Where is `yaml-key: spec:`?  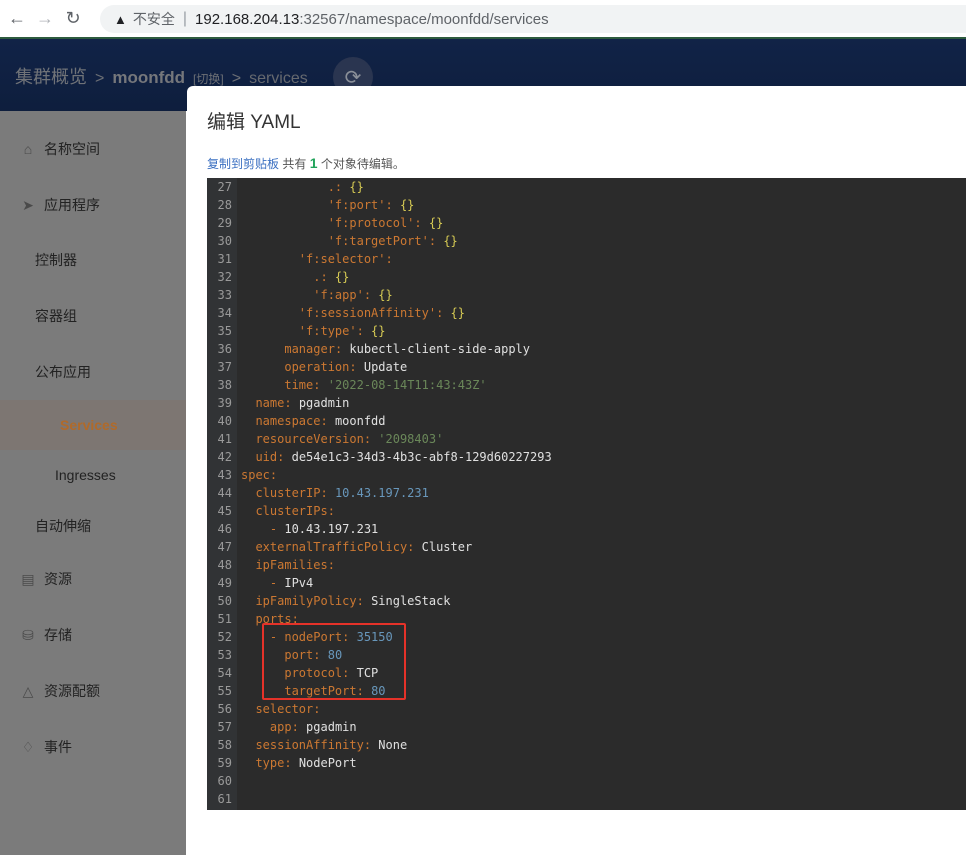 yaml-key: spec: is located at coordinates (259, 475).